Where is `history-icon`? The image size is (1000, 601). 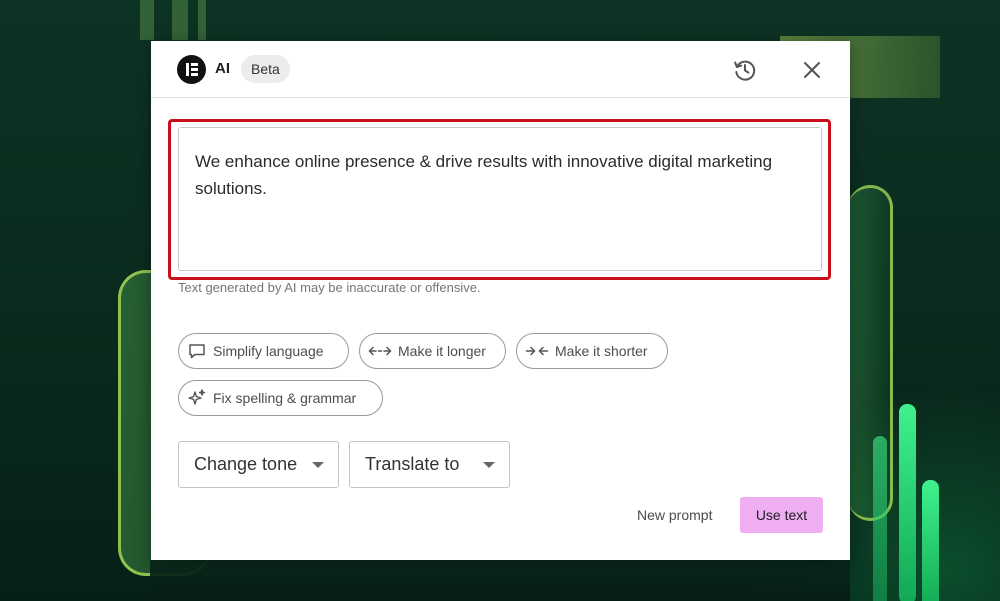
history-icon is located at coordinates (745, 70).